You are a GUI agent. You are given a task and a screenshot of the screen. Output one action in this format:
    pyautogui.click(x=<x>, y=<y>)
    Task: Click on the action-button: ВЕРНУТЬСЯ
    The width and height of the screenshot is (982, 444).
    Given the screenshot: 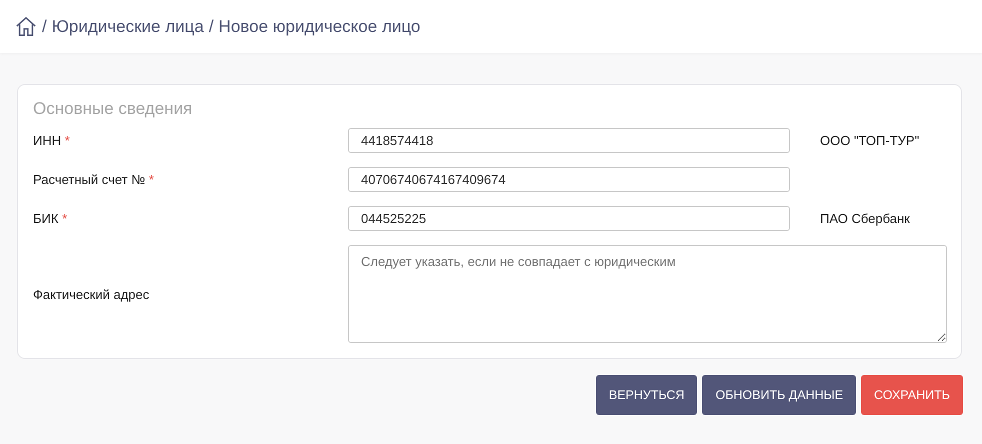 What is the action you would take?
    pyautogui.click(x=647, y=395)
    